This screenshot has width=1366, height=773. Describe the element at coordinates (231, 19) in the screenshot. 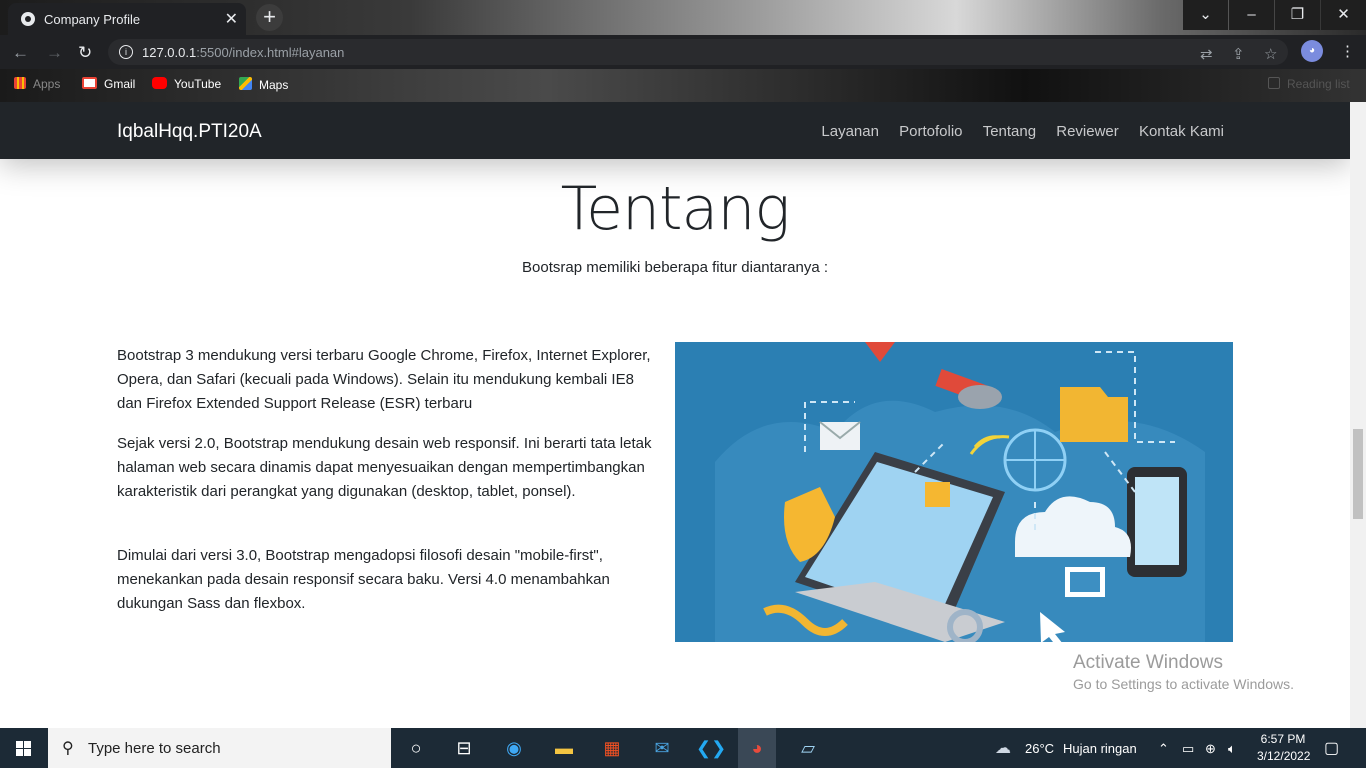

I see `tab-close-icon: ✕` at that location.